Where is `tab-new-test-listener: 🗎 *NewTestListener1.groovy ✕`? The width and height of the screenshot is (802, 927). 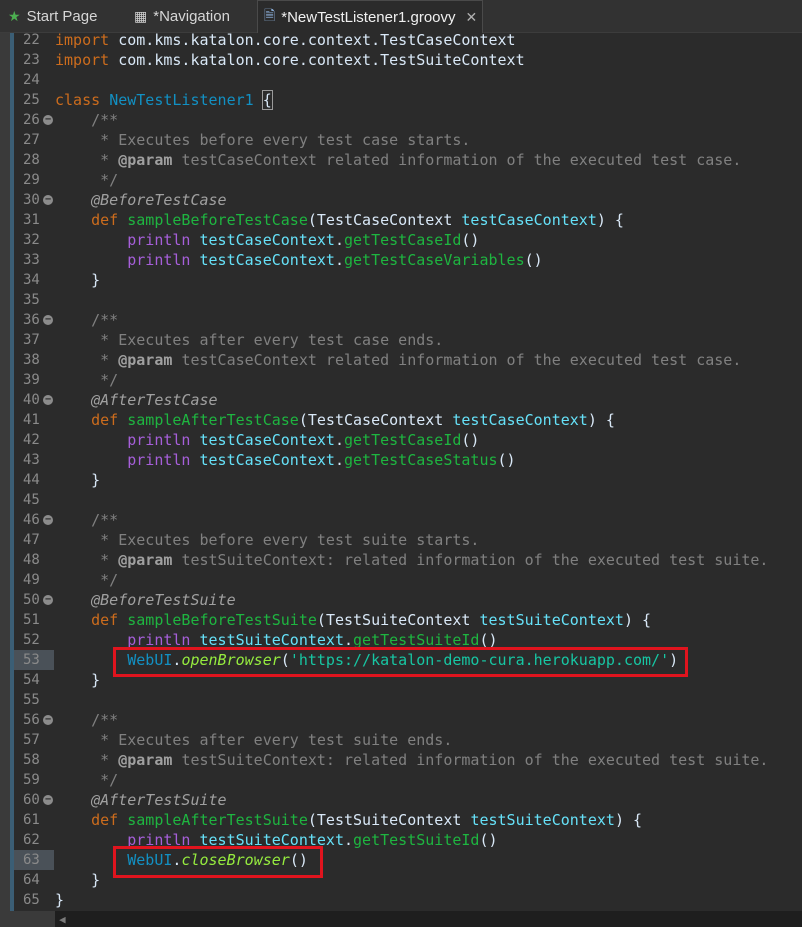 tab-new-test-listener: 🗎 *NewTestListener1.groovy ✕ is located at coordinates (370, 16).